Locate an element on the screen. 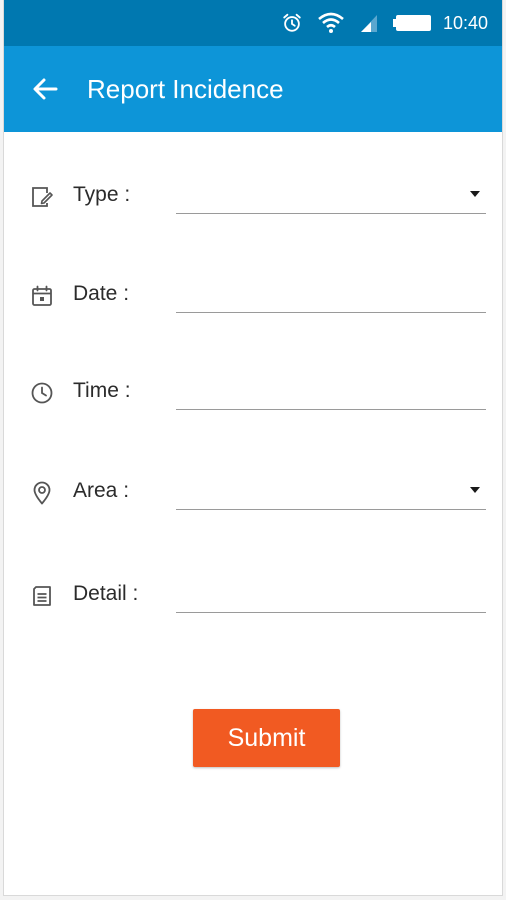  detail-row: Detail : is located at coordinates (253, 595).